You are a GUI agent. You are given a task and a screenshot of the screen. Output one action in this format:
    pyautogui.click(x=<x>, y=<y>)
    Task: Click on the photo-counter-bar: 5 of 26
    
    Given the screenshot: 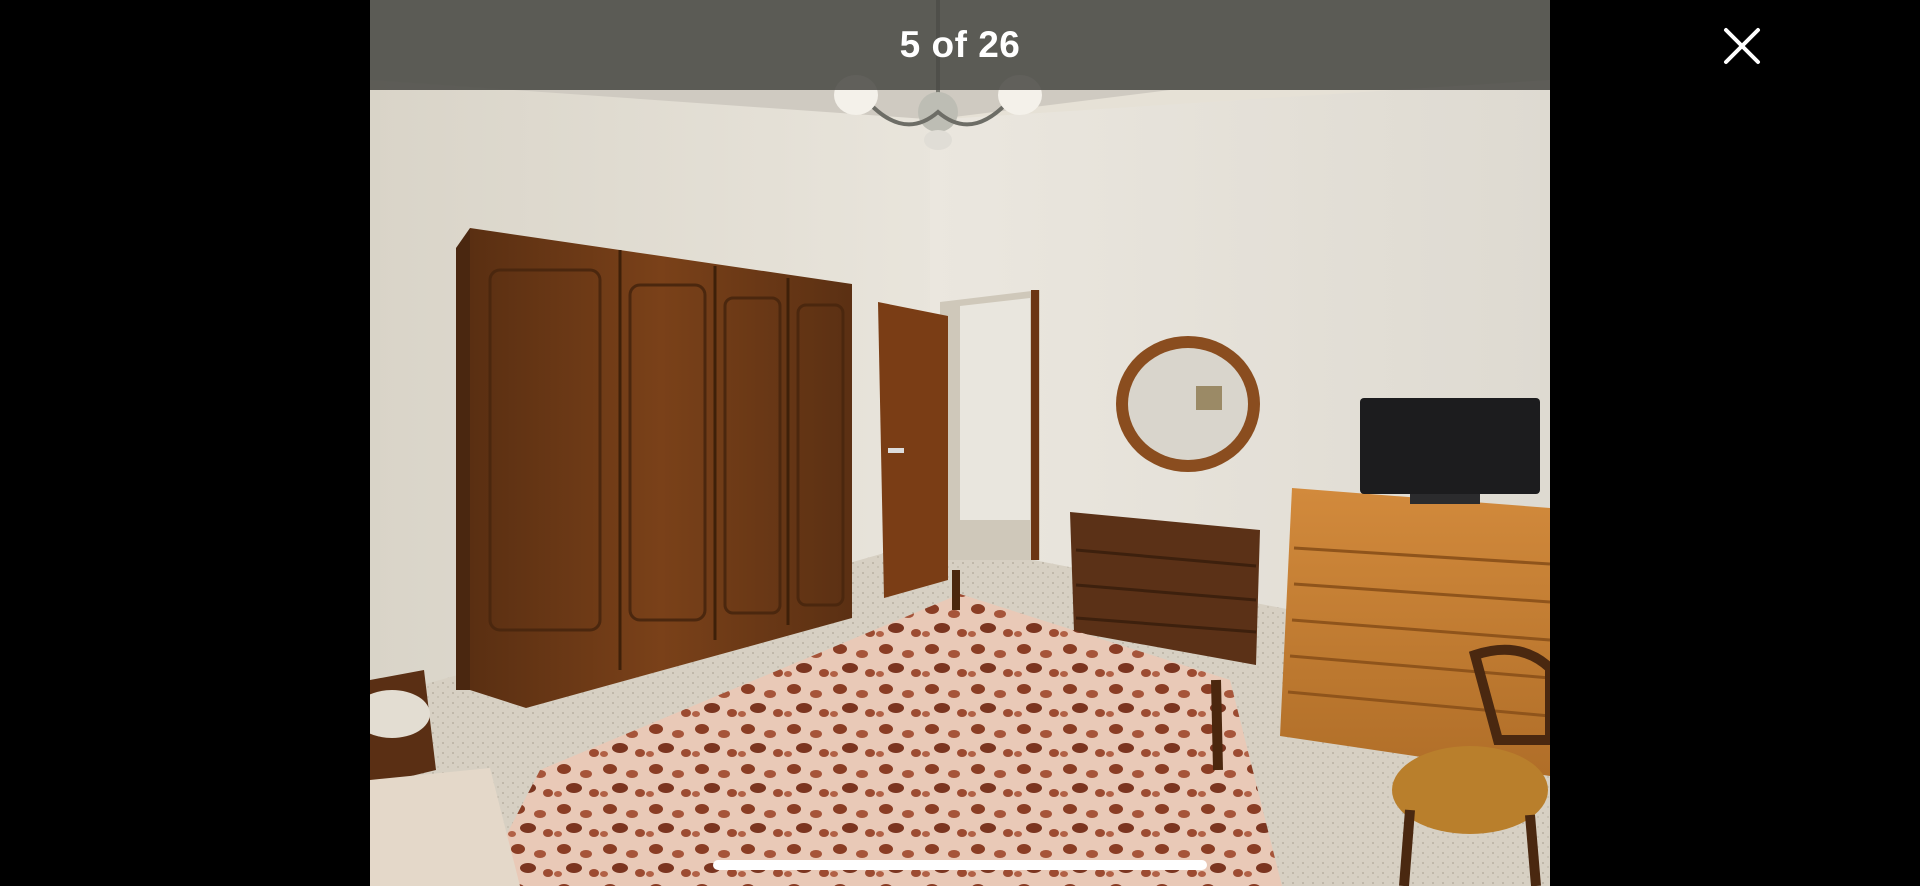 What is the action you would take?
    pyautogui.click(x=960, y=45)
    